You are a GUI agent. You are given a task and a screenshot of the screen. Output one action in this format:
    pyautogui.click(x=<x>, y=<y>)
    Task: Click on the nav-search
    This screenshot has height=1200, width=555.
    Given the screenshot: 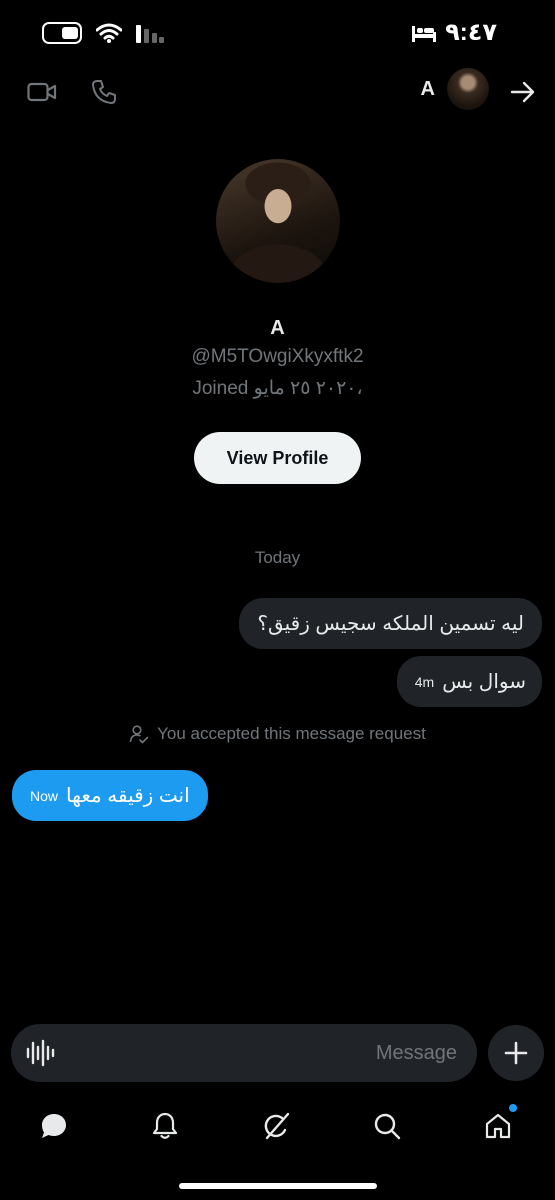 What is the action you would take?
    pyautogui.click(x=387, y=1126)
    